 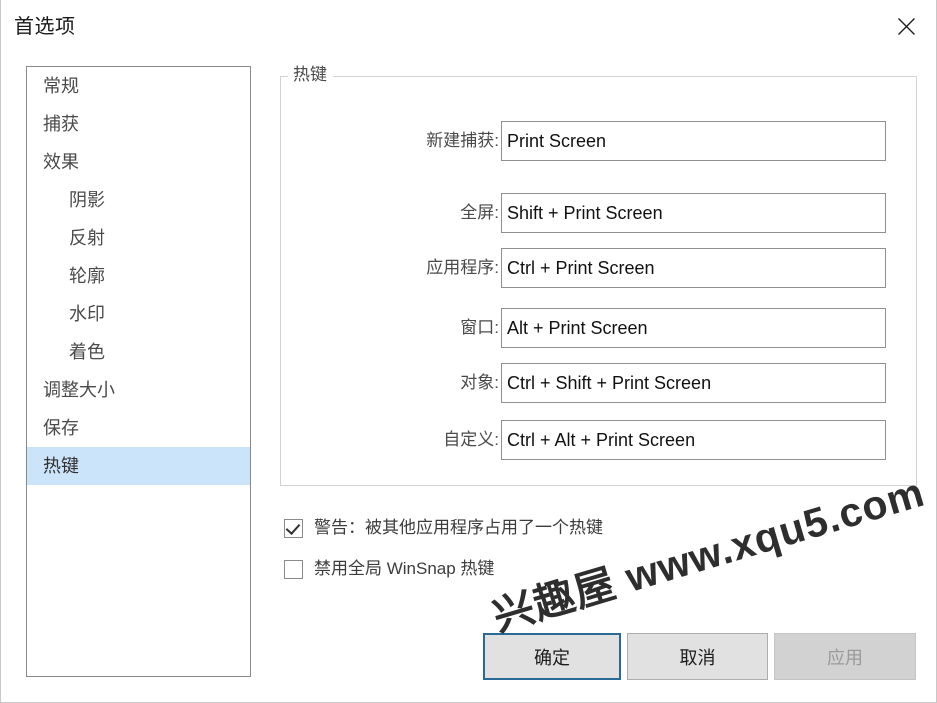 What do you see at coordinates (138, 428) in the screenshot?
I see `sidebar-item-save: 保存` at bounding box center [138, 428].